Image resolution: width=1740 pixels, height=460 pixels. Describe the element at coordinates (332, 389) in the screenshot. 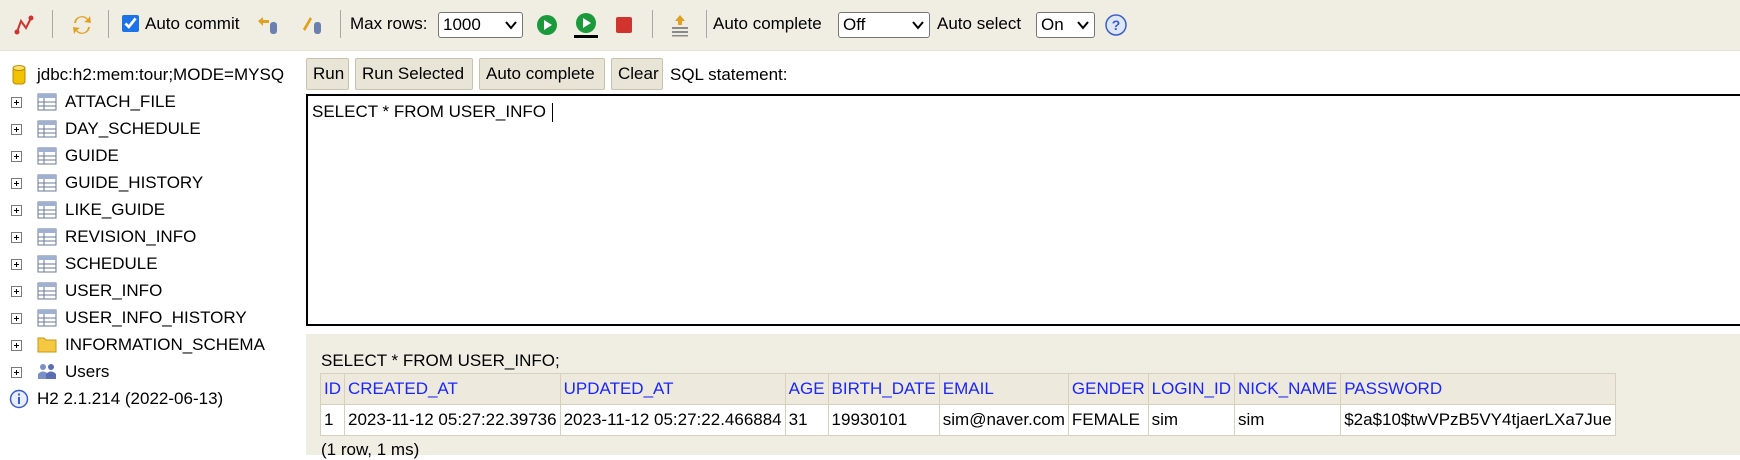

I see `column-header: ID` at that location.